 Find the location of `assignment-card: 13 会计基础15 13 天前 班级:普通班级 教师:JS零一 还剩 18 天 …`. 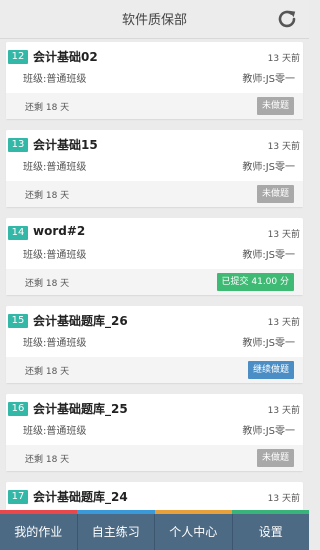

assignment-card: 13 会计基础15 13 天前 班级:普通班级 教师:JS零一 还剩 18 天 … is located at coordinates (154, 168).